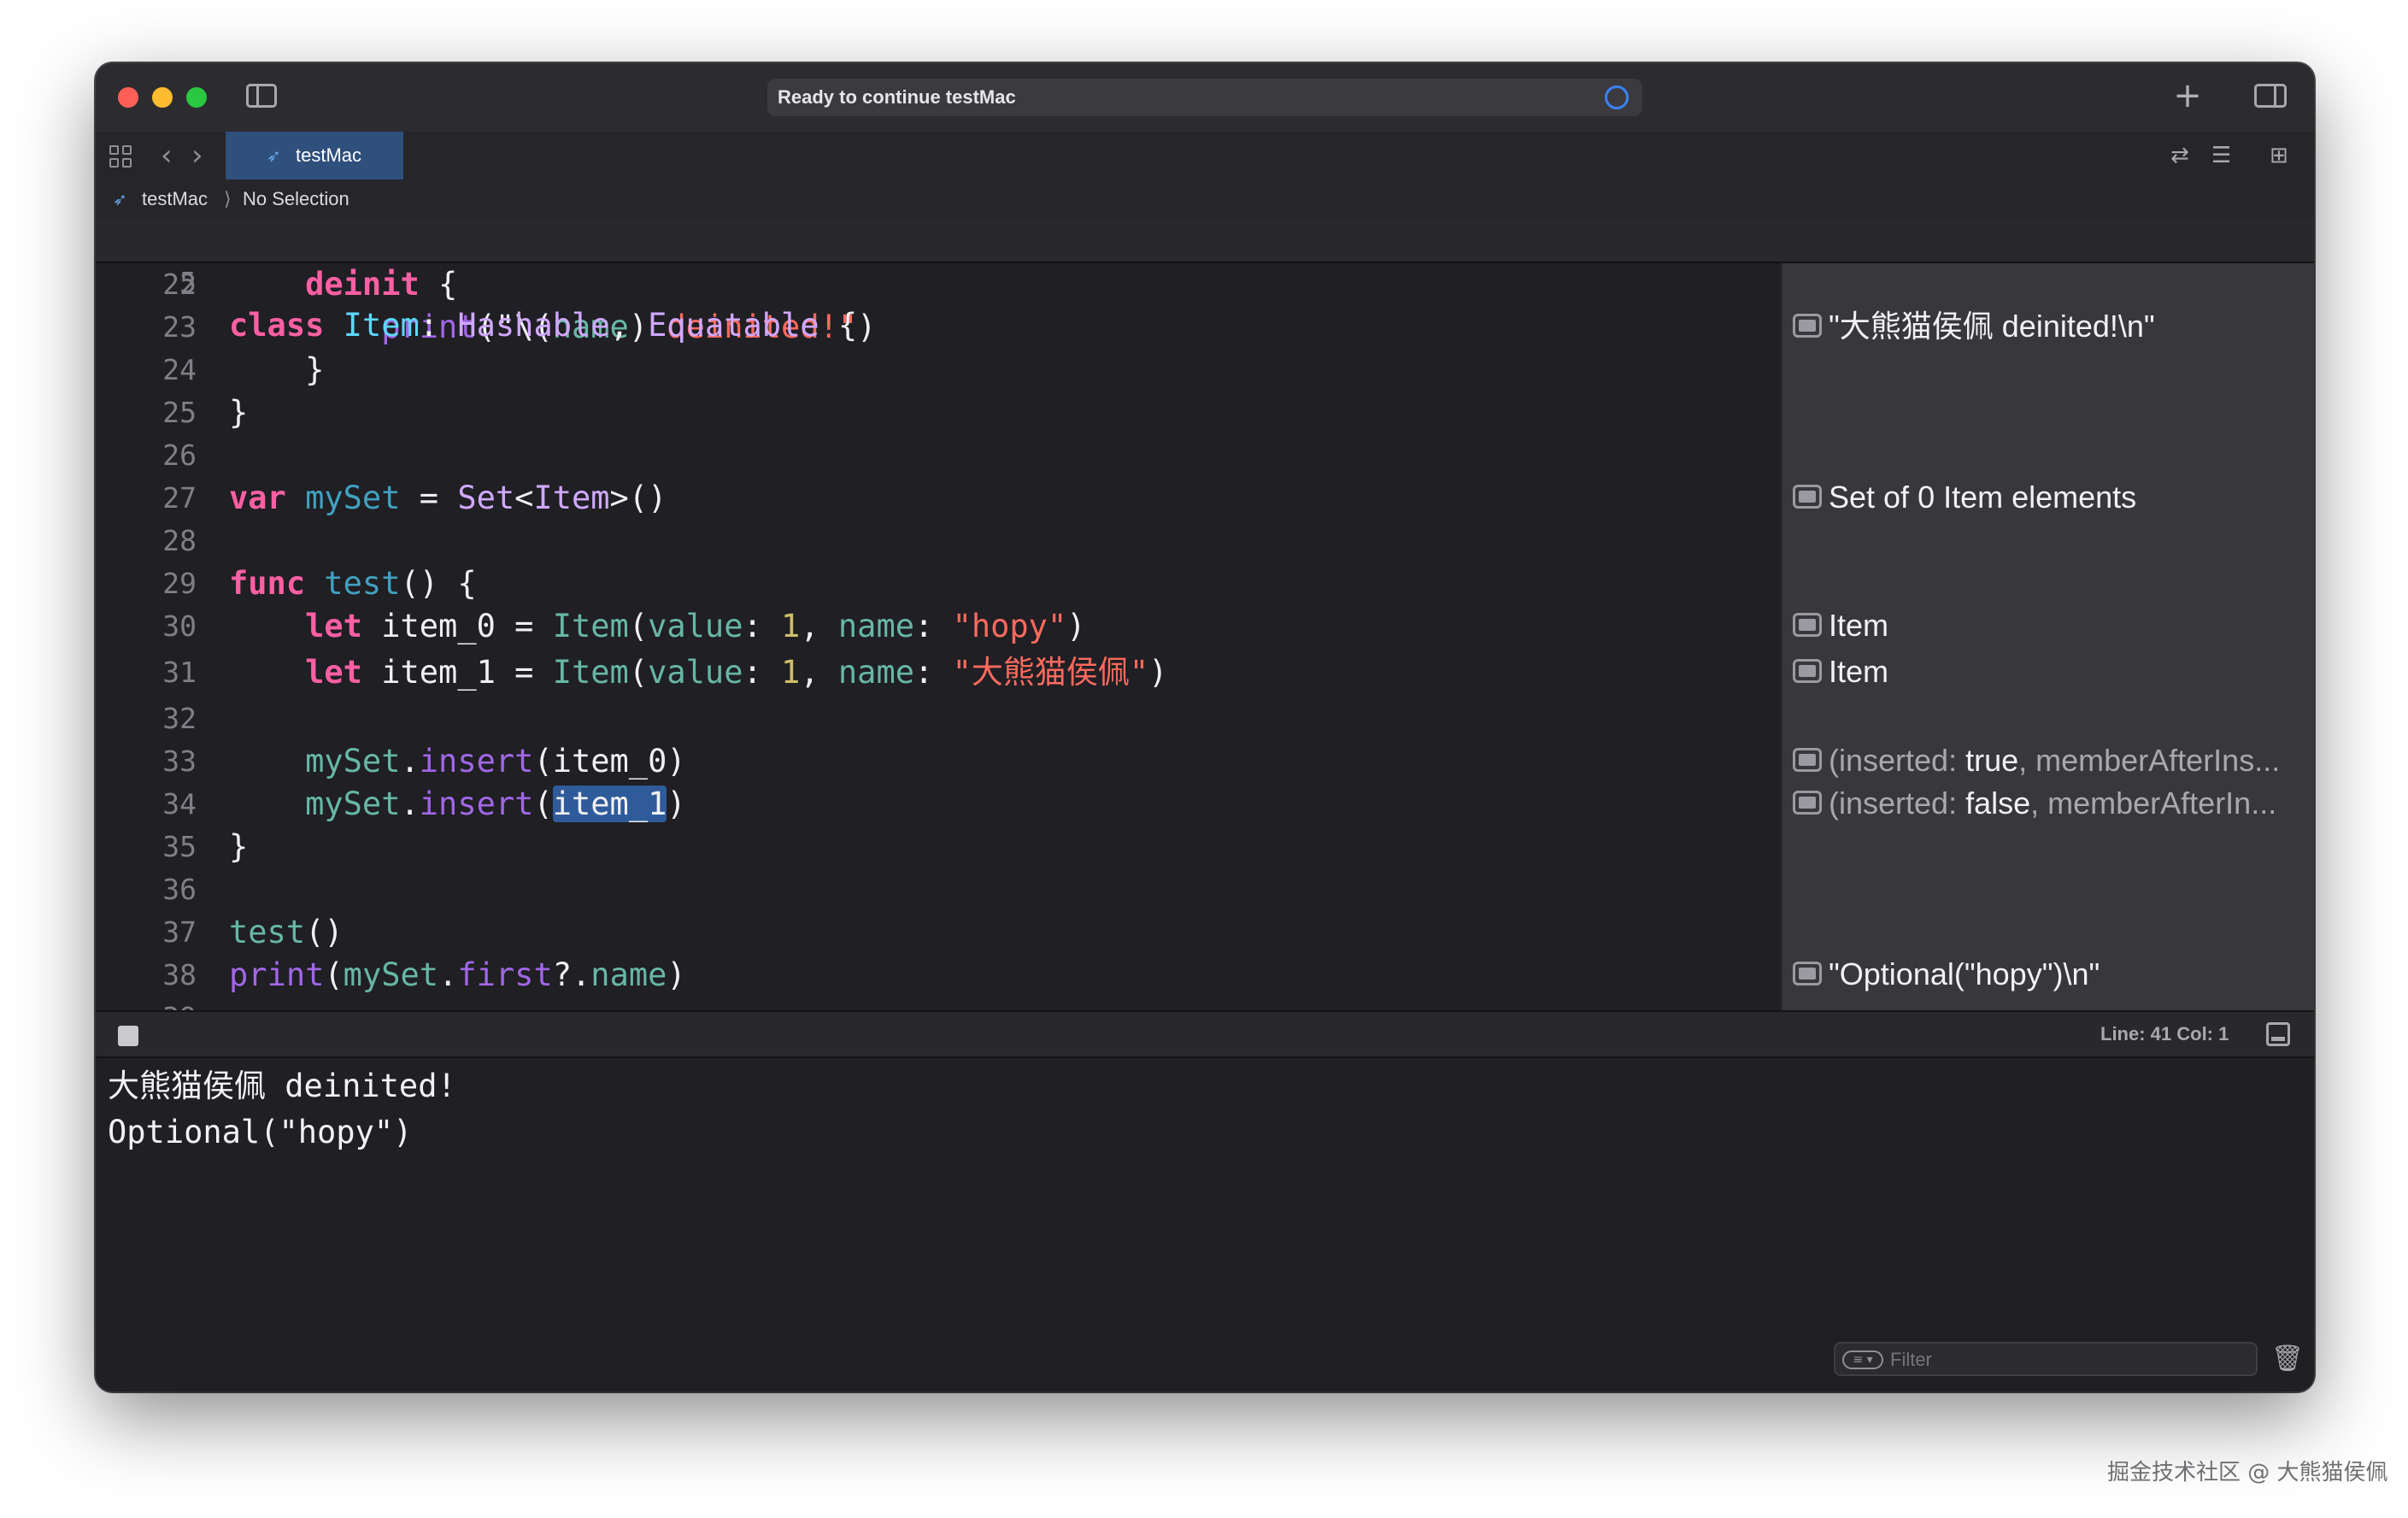 The height and width of the screenshot is (1518, 2408). Describe the element at coordinates (179, 718) in the screenshot. I see `line-number: 32` at that location.